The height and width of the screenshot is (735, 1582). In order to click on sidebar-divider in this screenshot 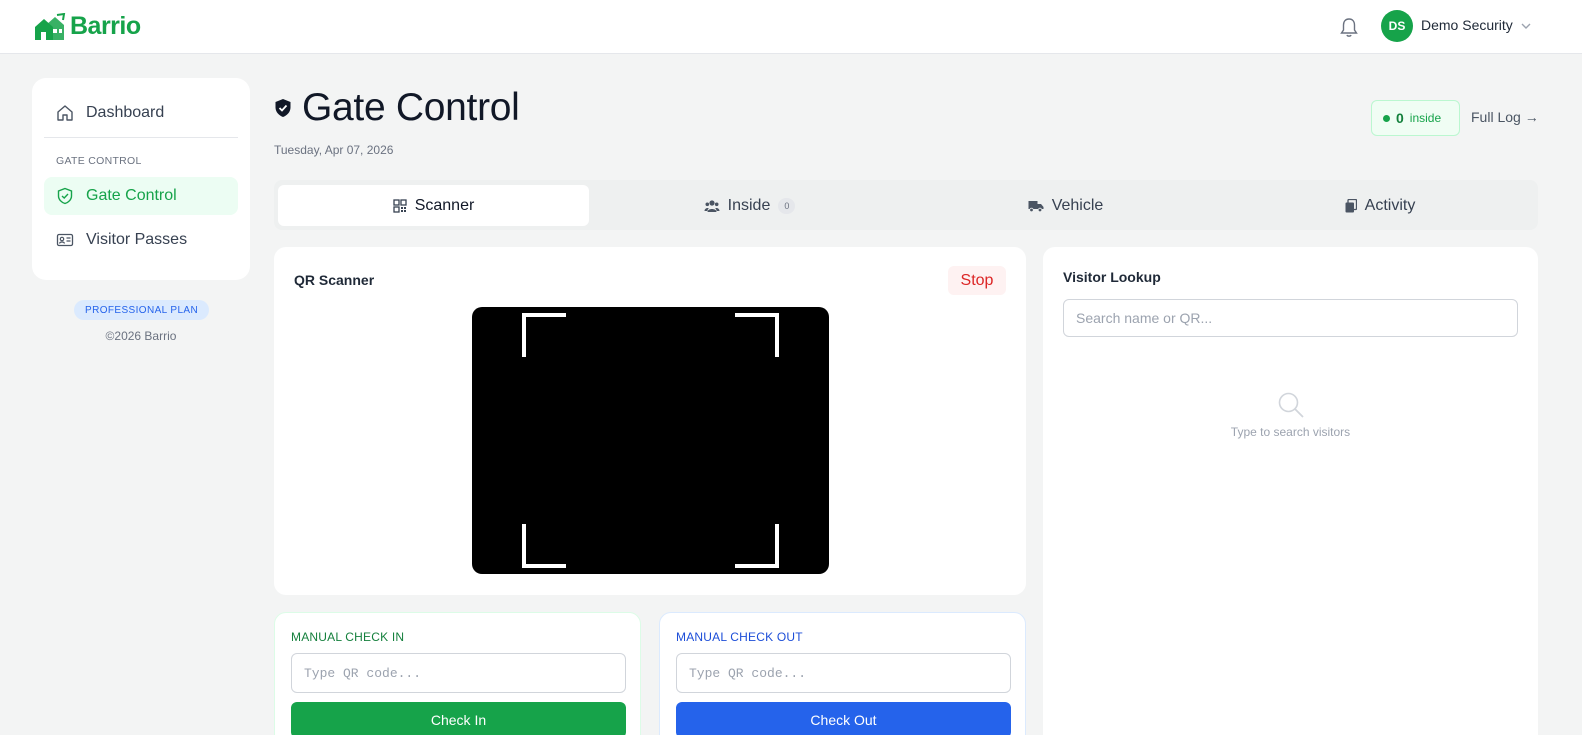, I will do `click(141, 137)`.